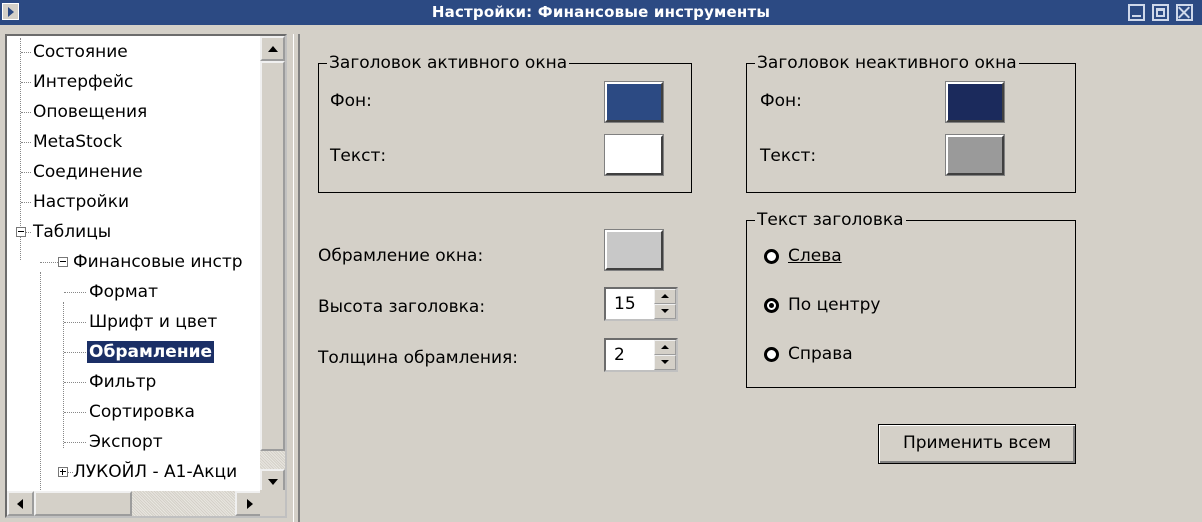 The height and width of the screenshot is (522, 1202). I want to click on tree-item-sostoyanie: Состояние, so click(80, 52).